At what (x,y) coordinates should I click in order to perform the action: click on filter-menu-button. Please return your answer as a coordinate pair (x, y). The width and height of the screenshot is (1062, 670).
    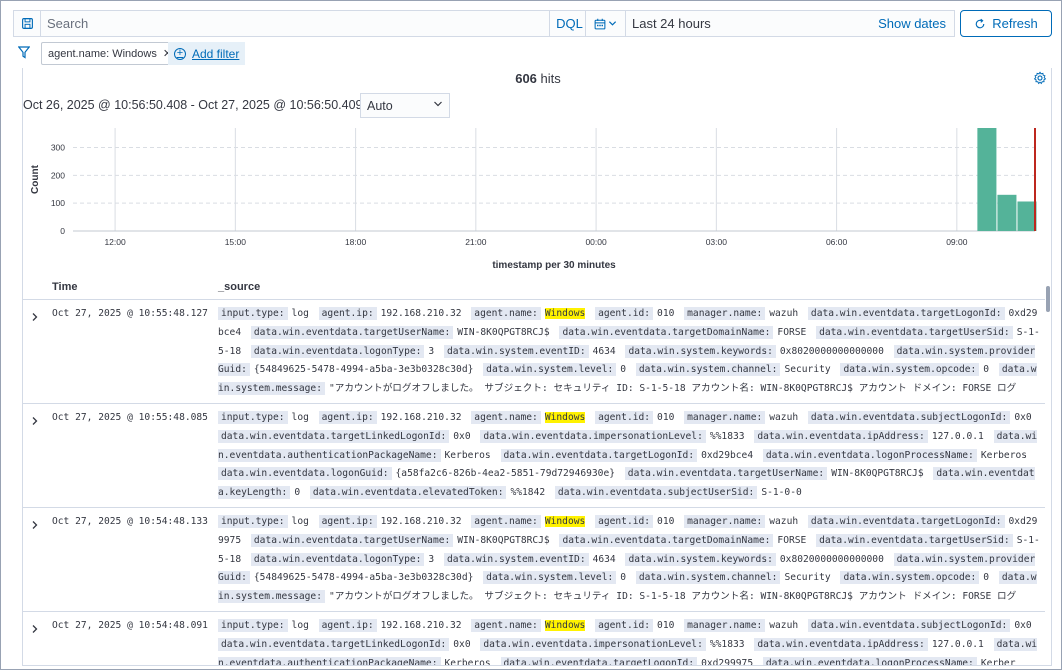
    Looking at the image, I should click on (24, 54).